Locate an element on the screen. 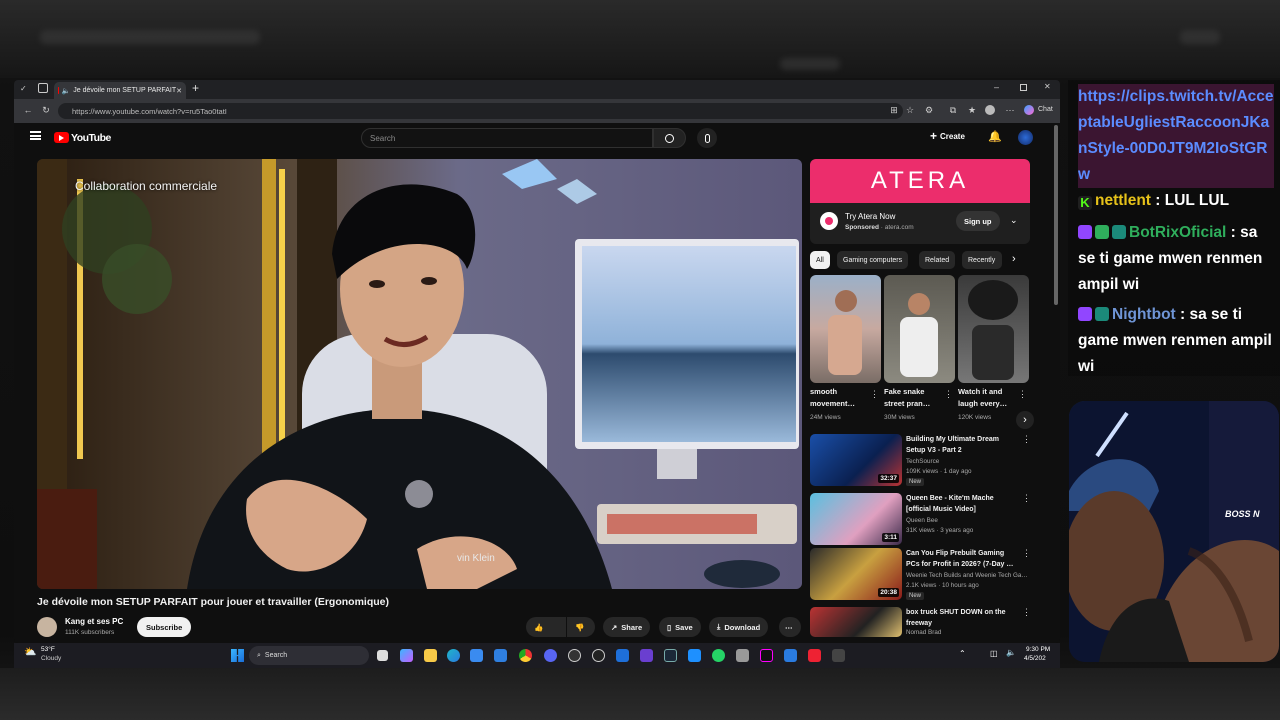 The width and height of the screenshot is (1280, 720). download-button: ⤓ Download is located at coordinates (739, 627).